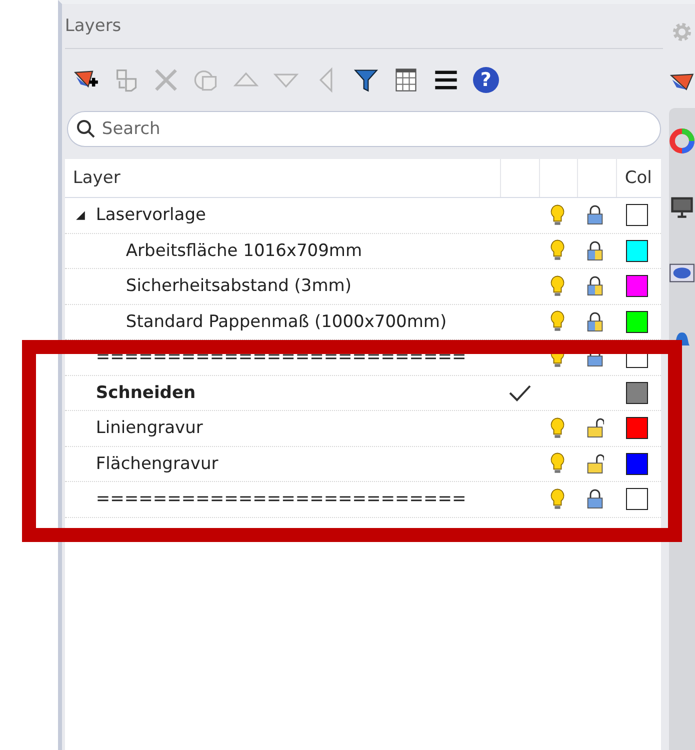 The width and height of the screenshot is (695, 750). I want to click on layer-name: Schneiden, so click(146, 392).